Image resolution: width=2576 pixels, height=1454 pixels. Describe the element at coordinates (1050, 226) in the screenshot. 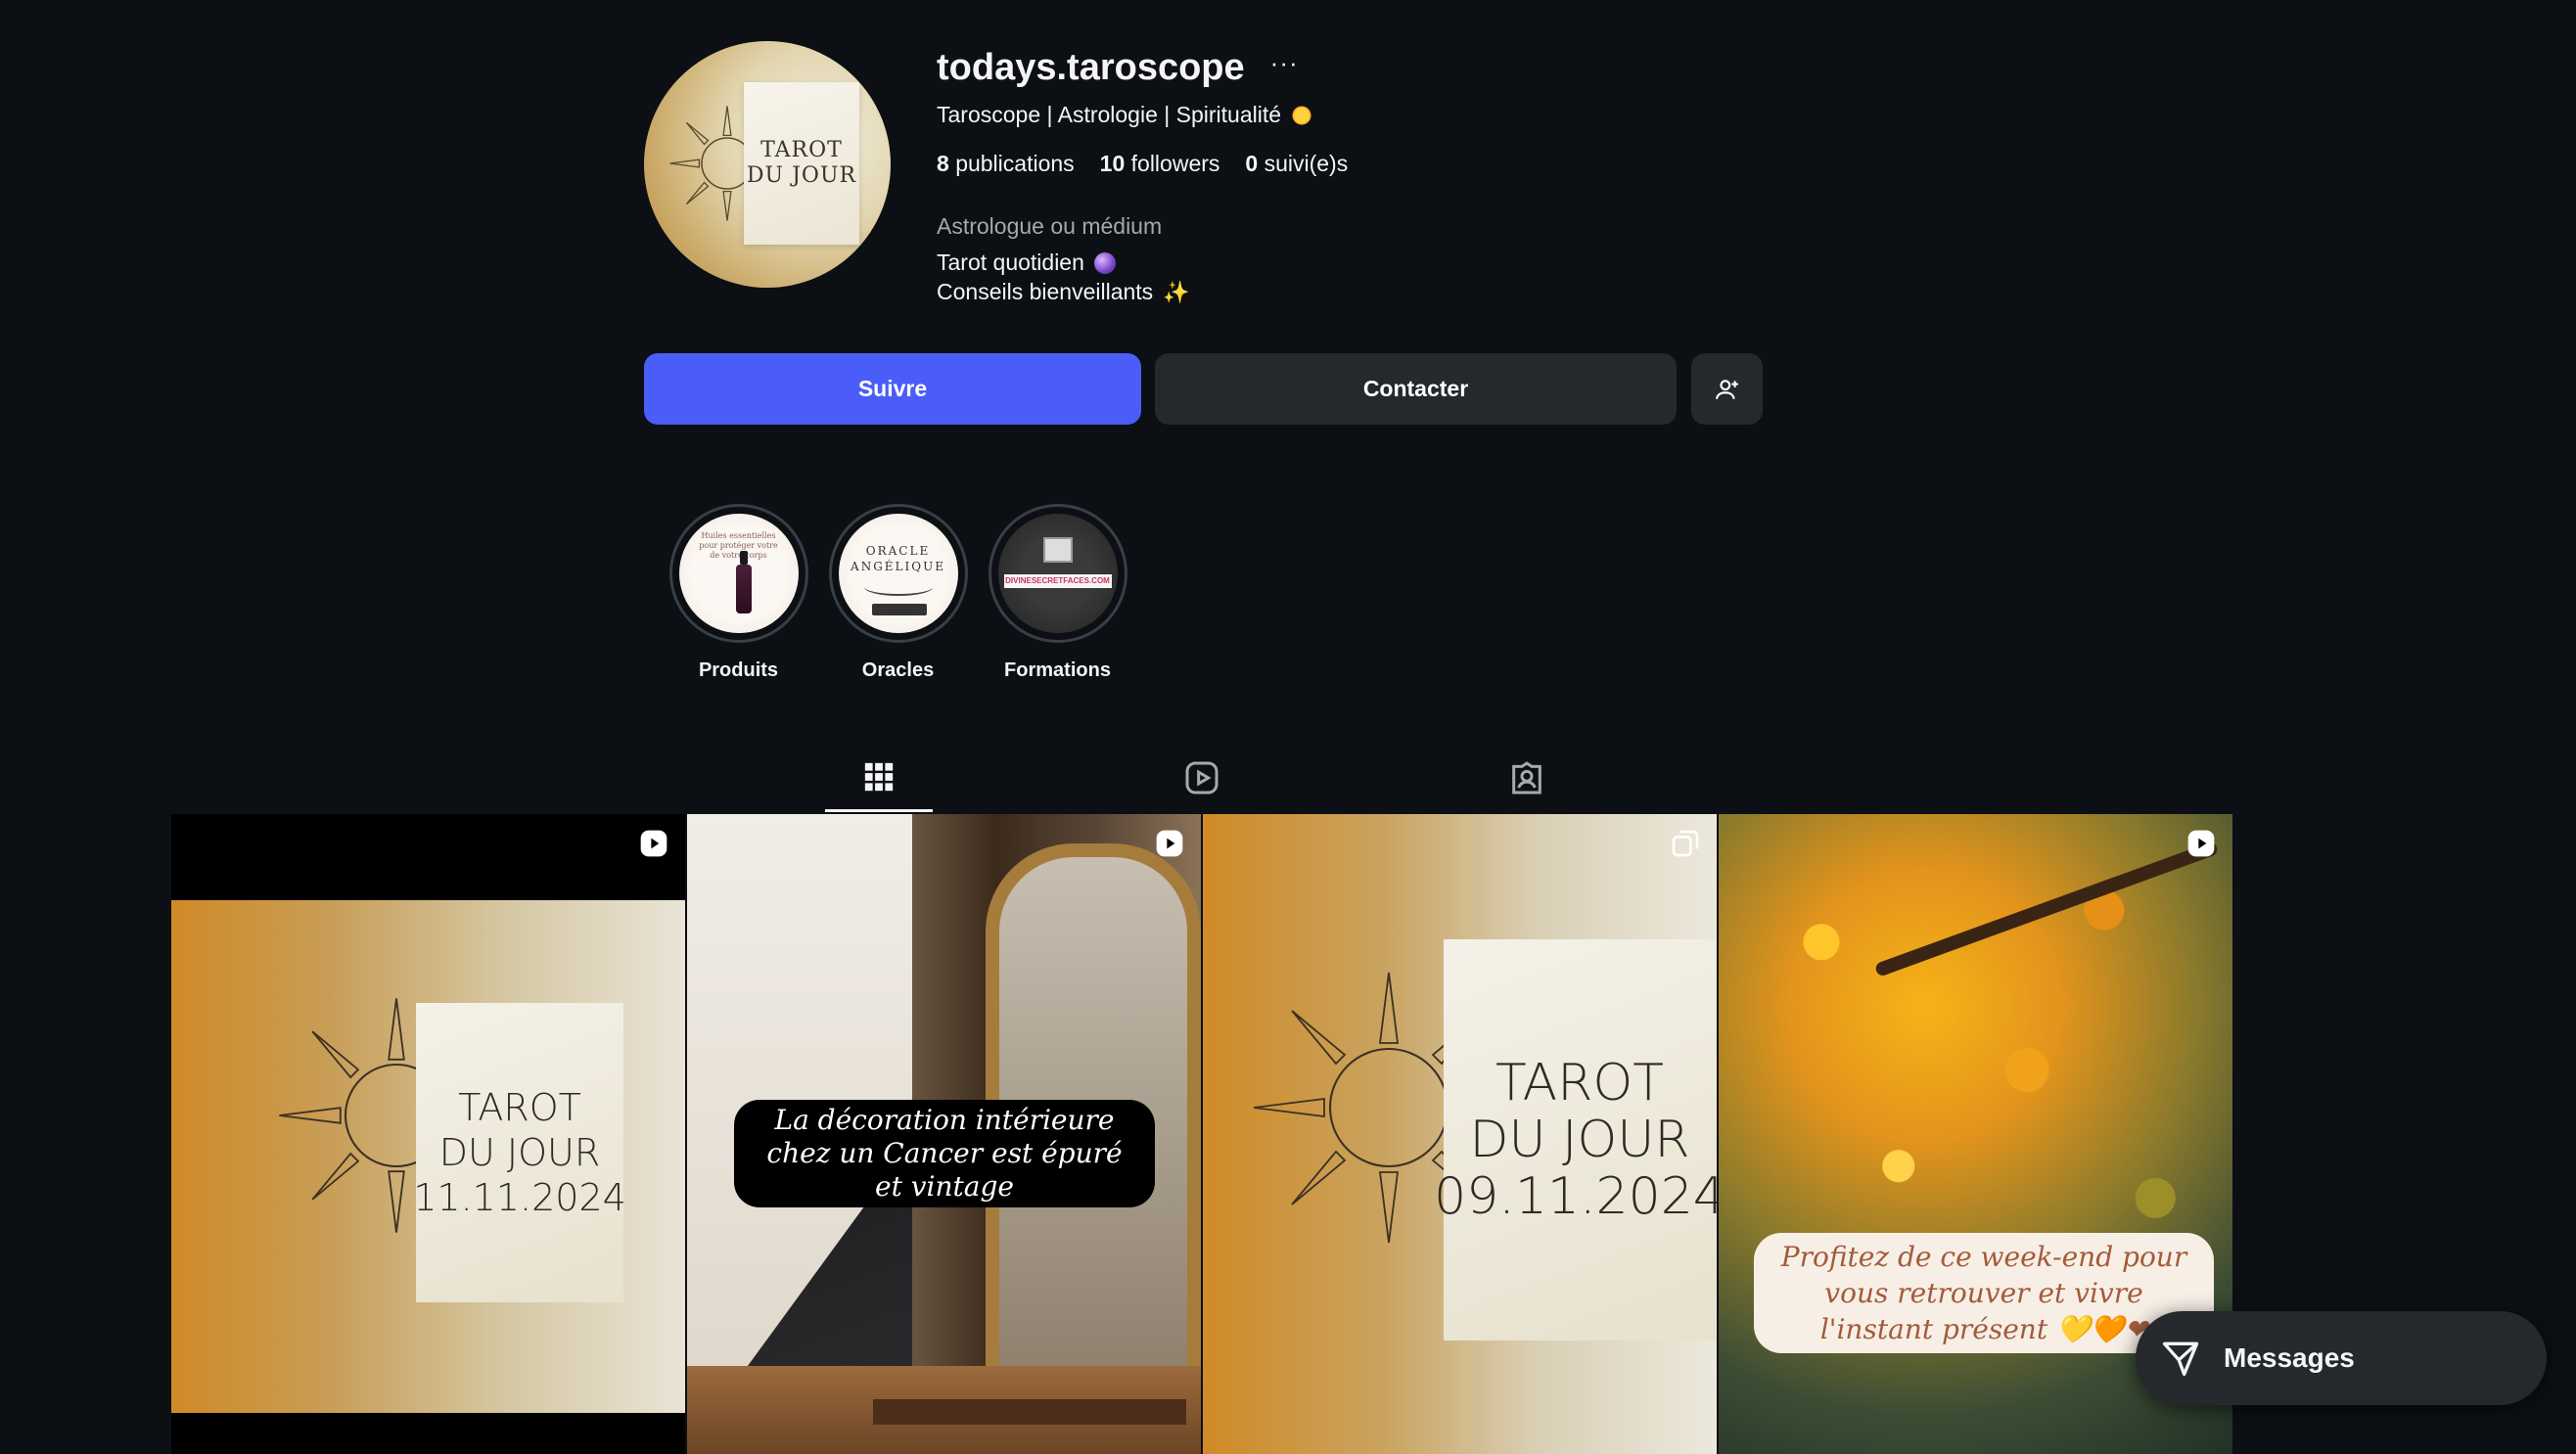

I see `profile-category: Astrologue ou médium` at that location.